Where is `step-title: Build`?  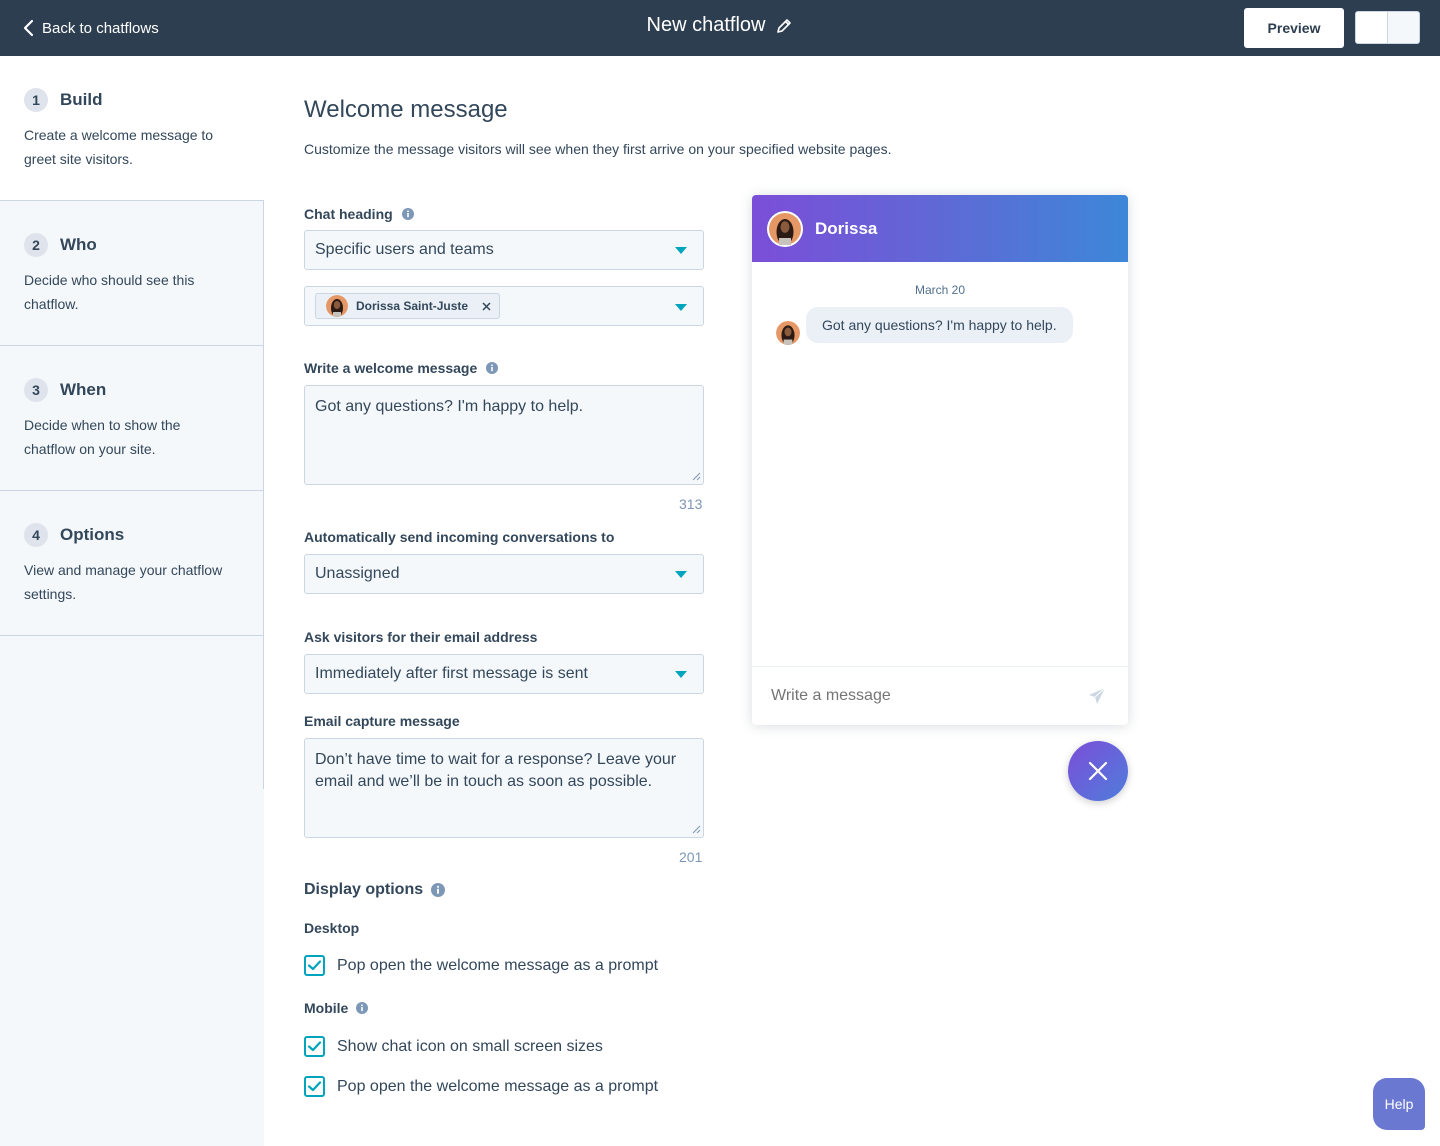 step-title: Build is located at coordinates (81, 99).